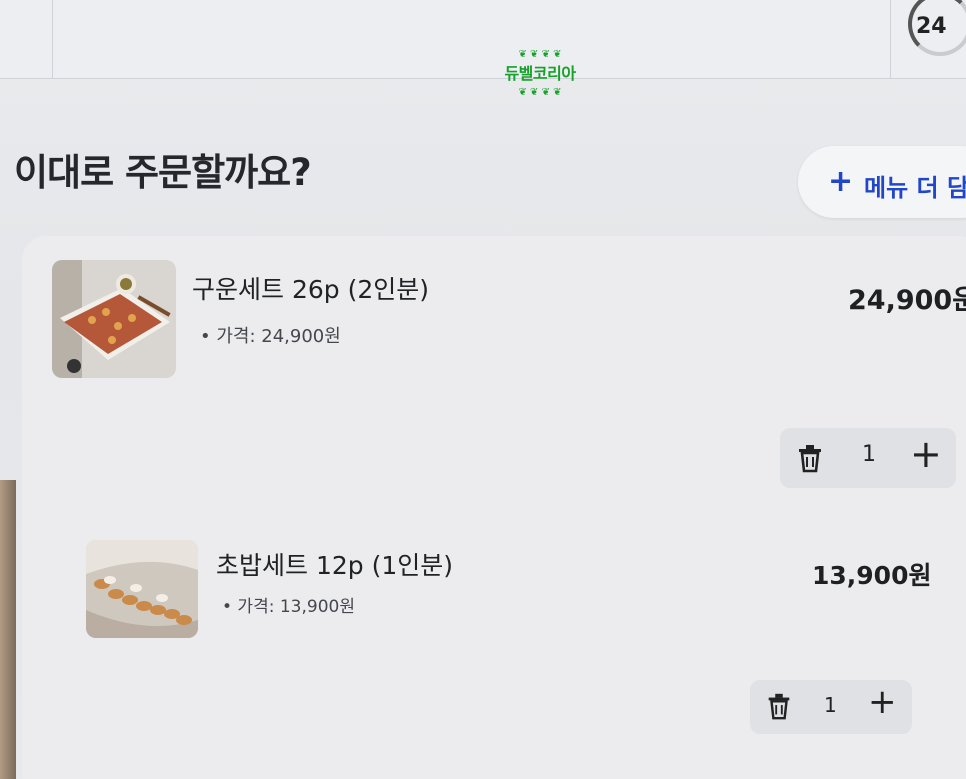 Image resolution: width=966 pixels, height=779 pixels. I want to click on watermark: ❦ ❦ ❦ ❦ 듀벨코리아 ❦ ❦ ❦ ❦, so click(540, 73).